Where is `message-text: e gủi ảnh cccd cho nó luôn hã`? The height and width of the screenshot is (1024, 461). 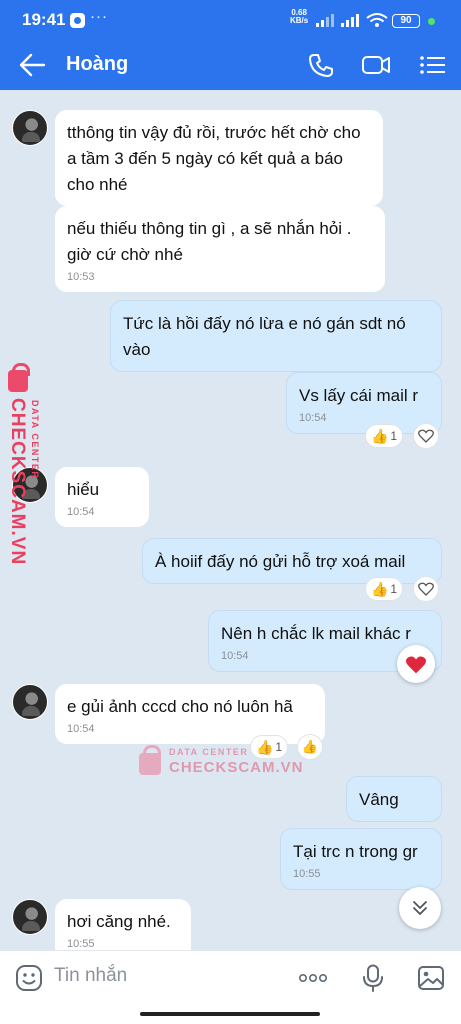
message-text: e gủi ảnh cccd cho nó luôn hã is located at coordinates (180, 706).